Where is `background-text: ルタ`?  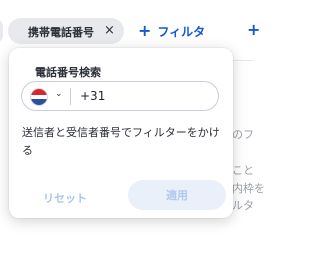 background-text: ルタ is located at coordinates (243, 205).